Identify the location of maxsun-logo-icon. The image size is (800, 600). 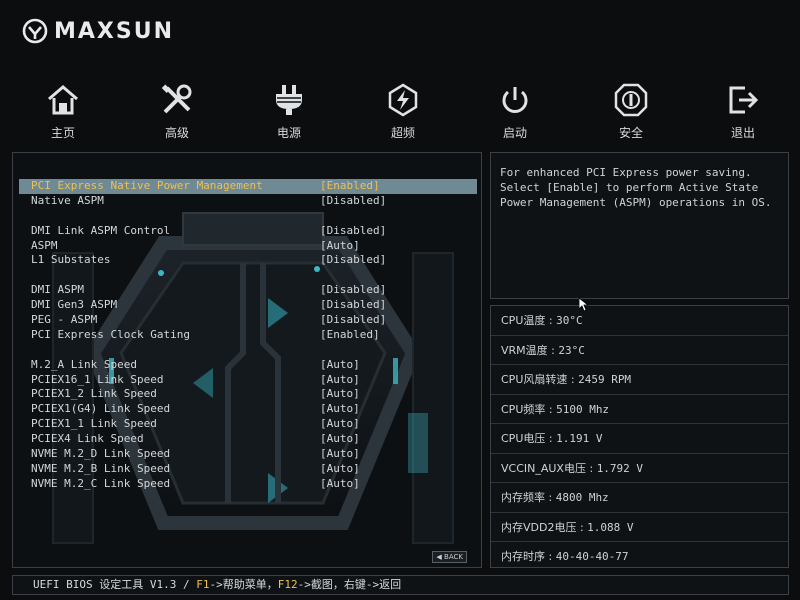
(35, 31).